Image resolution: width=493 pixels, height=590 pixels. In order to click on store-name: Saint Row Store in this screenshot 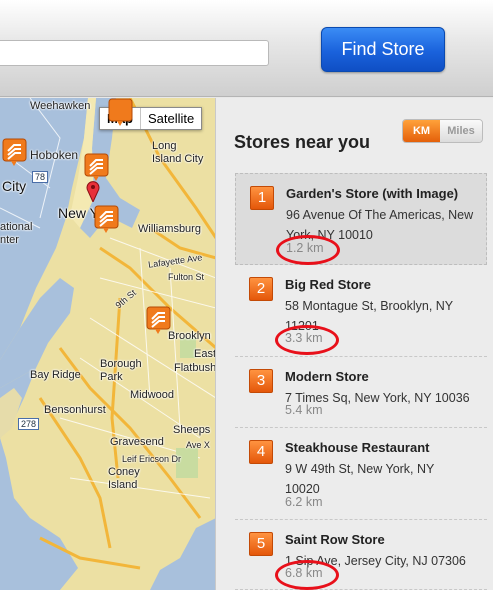, I will do `click(335, 539)`.